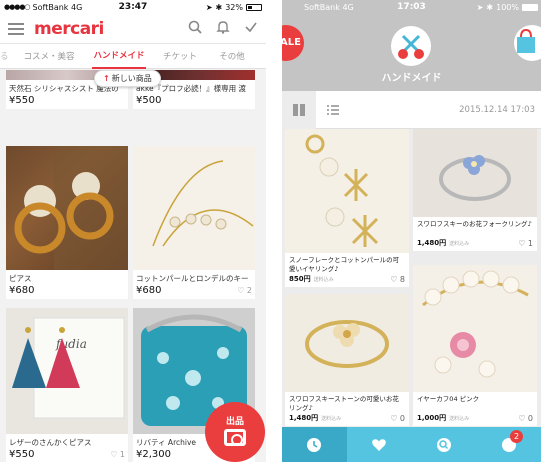  I want to click on necklace-photo, so click(203, 203).